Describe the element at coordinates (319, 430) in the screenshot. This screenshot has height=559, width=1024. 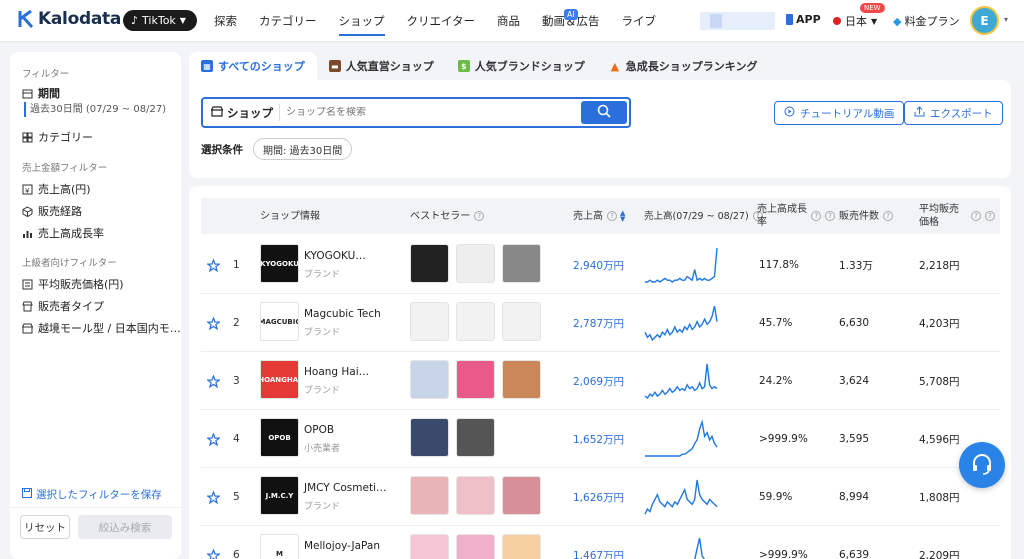
I see `shop-name: OPOB` at that location.